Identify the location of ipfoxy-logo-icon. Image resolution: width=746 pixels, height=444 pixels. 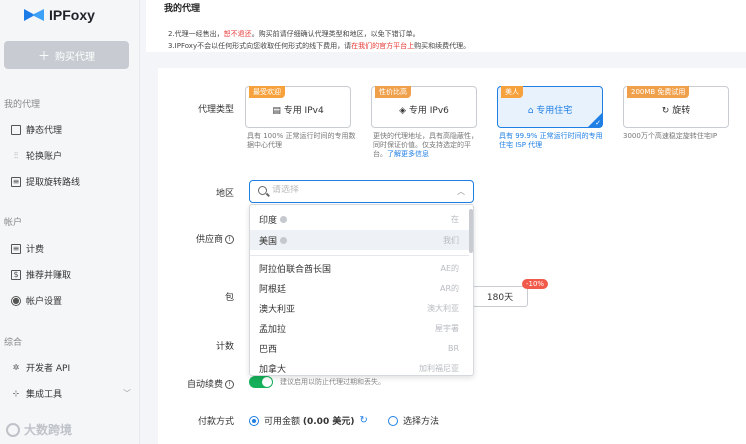
(35, 15).